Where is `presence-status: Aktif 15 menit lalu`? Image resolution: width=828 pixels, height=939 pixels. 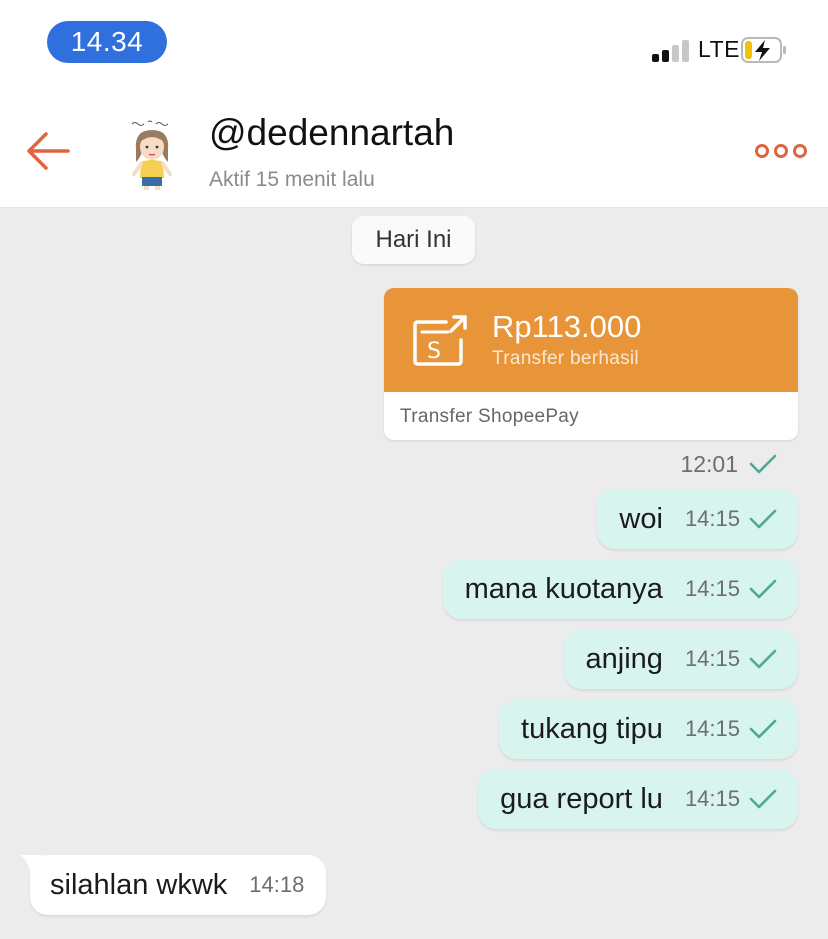 presence-status: Aktif 15 menit lalu is located at coordinates (292, 179).